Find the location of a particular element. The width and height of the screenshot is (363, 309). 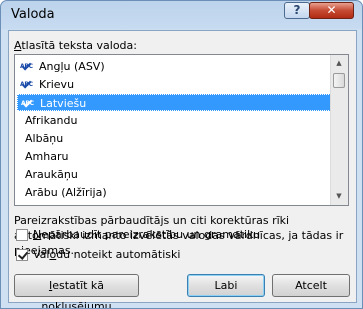

language-item: ABC Angļu (ASV) is located at coordinates (174, 66).